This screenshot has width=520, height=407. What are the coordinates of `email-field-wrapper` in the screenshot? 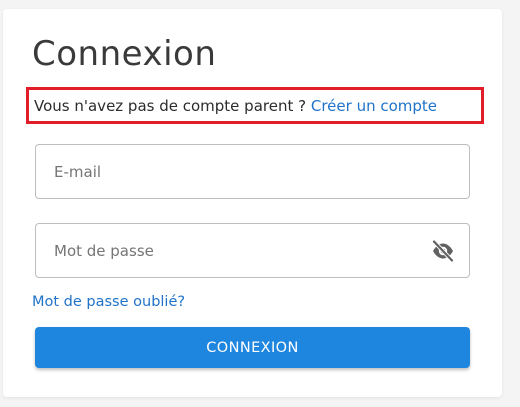 It's located at (252, 171).